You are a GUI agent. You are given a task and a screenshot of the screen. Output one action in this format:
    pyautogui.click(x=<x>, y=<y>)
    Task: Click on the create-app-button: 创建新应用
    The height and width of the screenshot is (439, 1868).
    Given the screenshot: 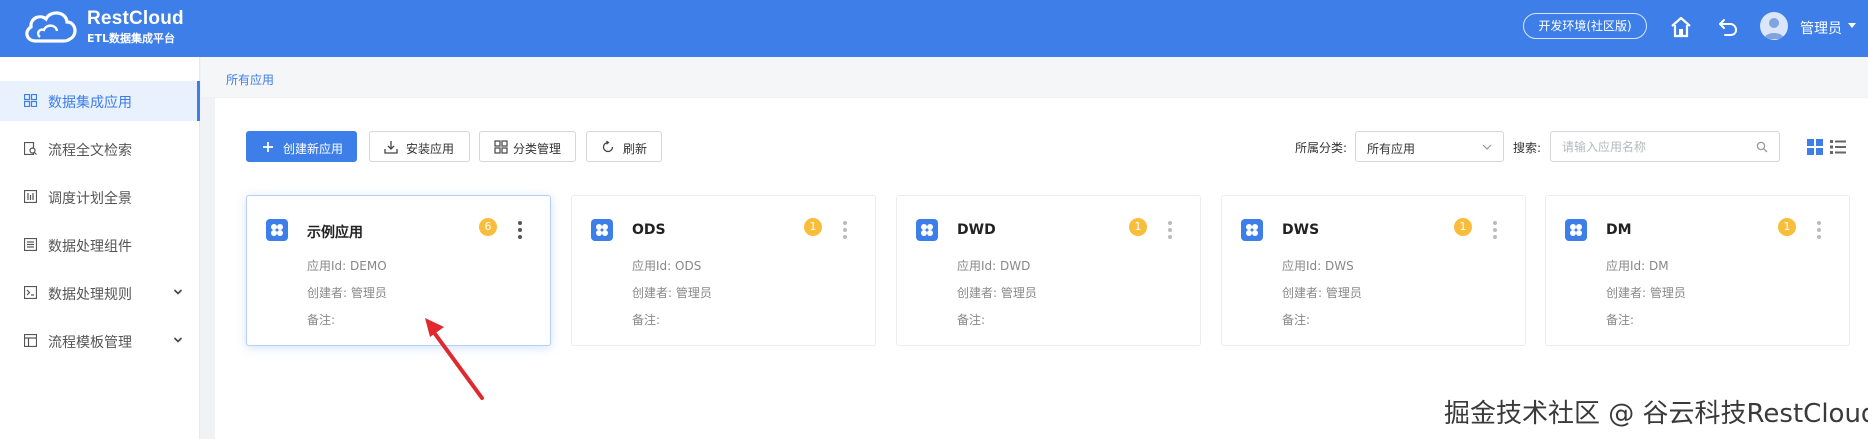 What is the action you would take?
    pyautogui.click(x=301, y=146)
    